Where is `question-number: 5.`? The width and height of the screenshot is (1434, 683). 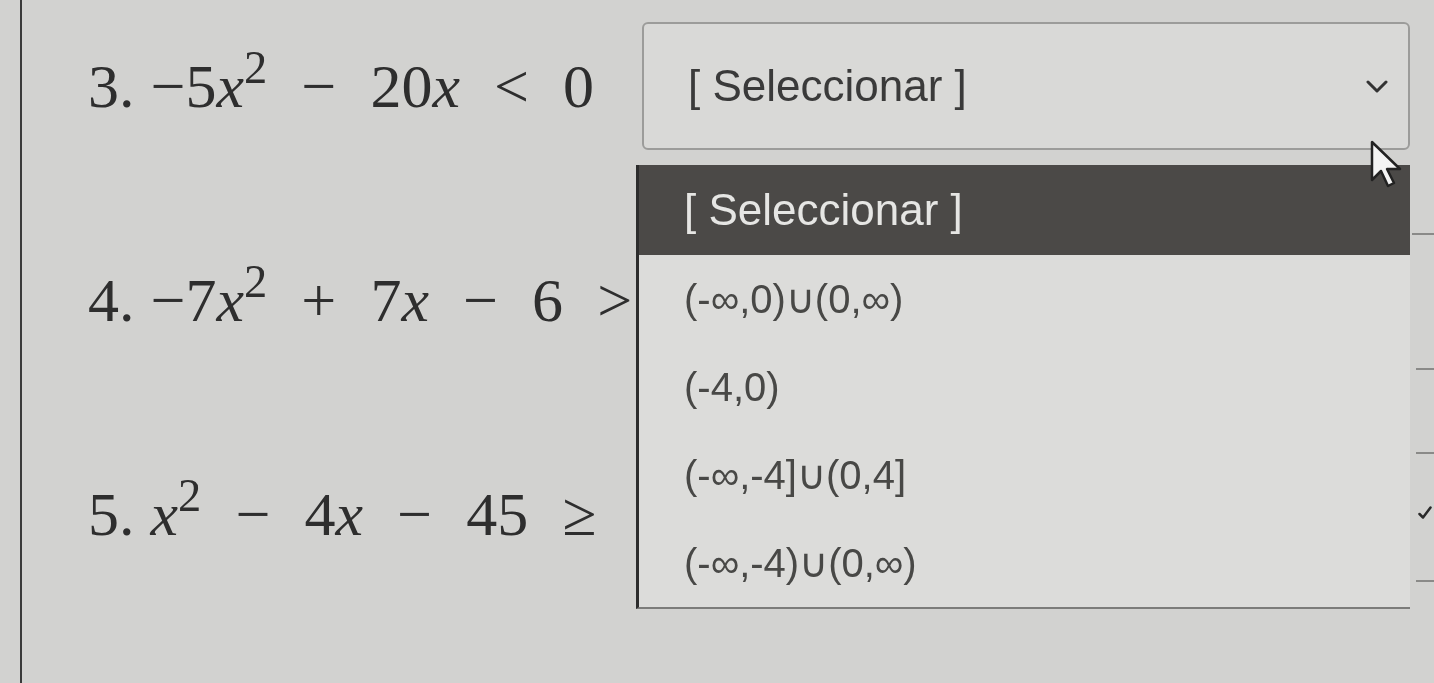
question-number: 5. is located at coordinates (111, 514).